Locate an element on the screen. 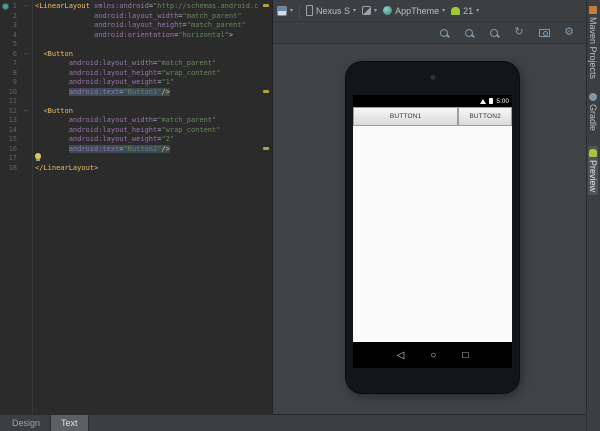  code-line: 12− <Button is located at coordinates (136, 112).